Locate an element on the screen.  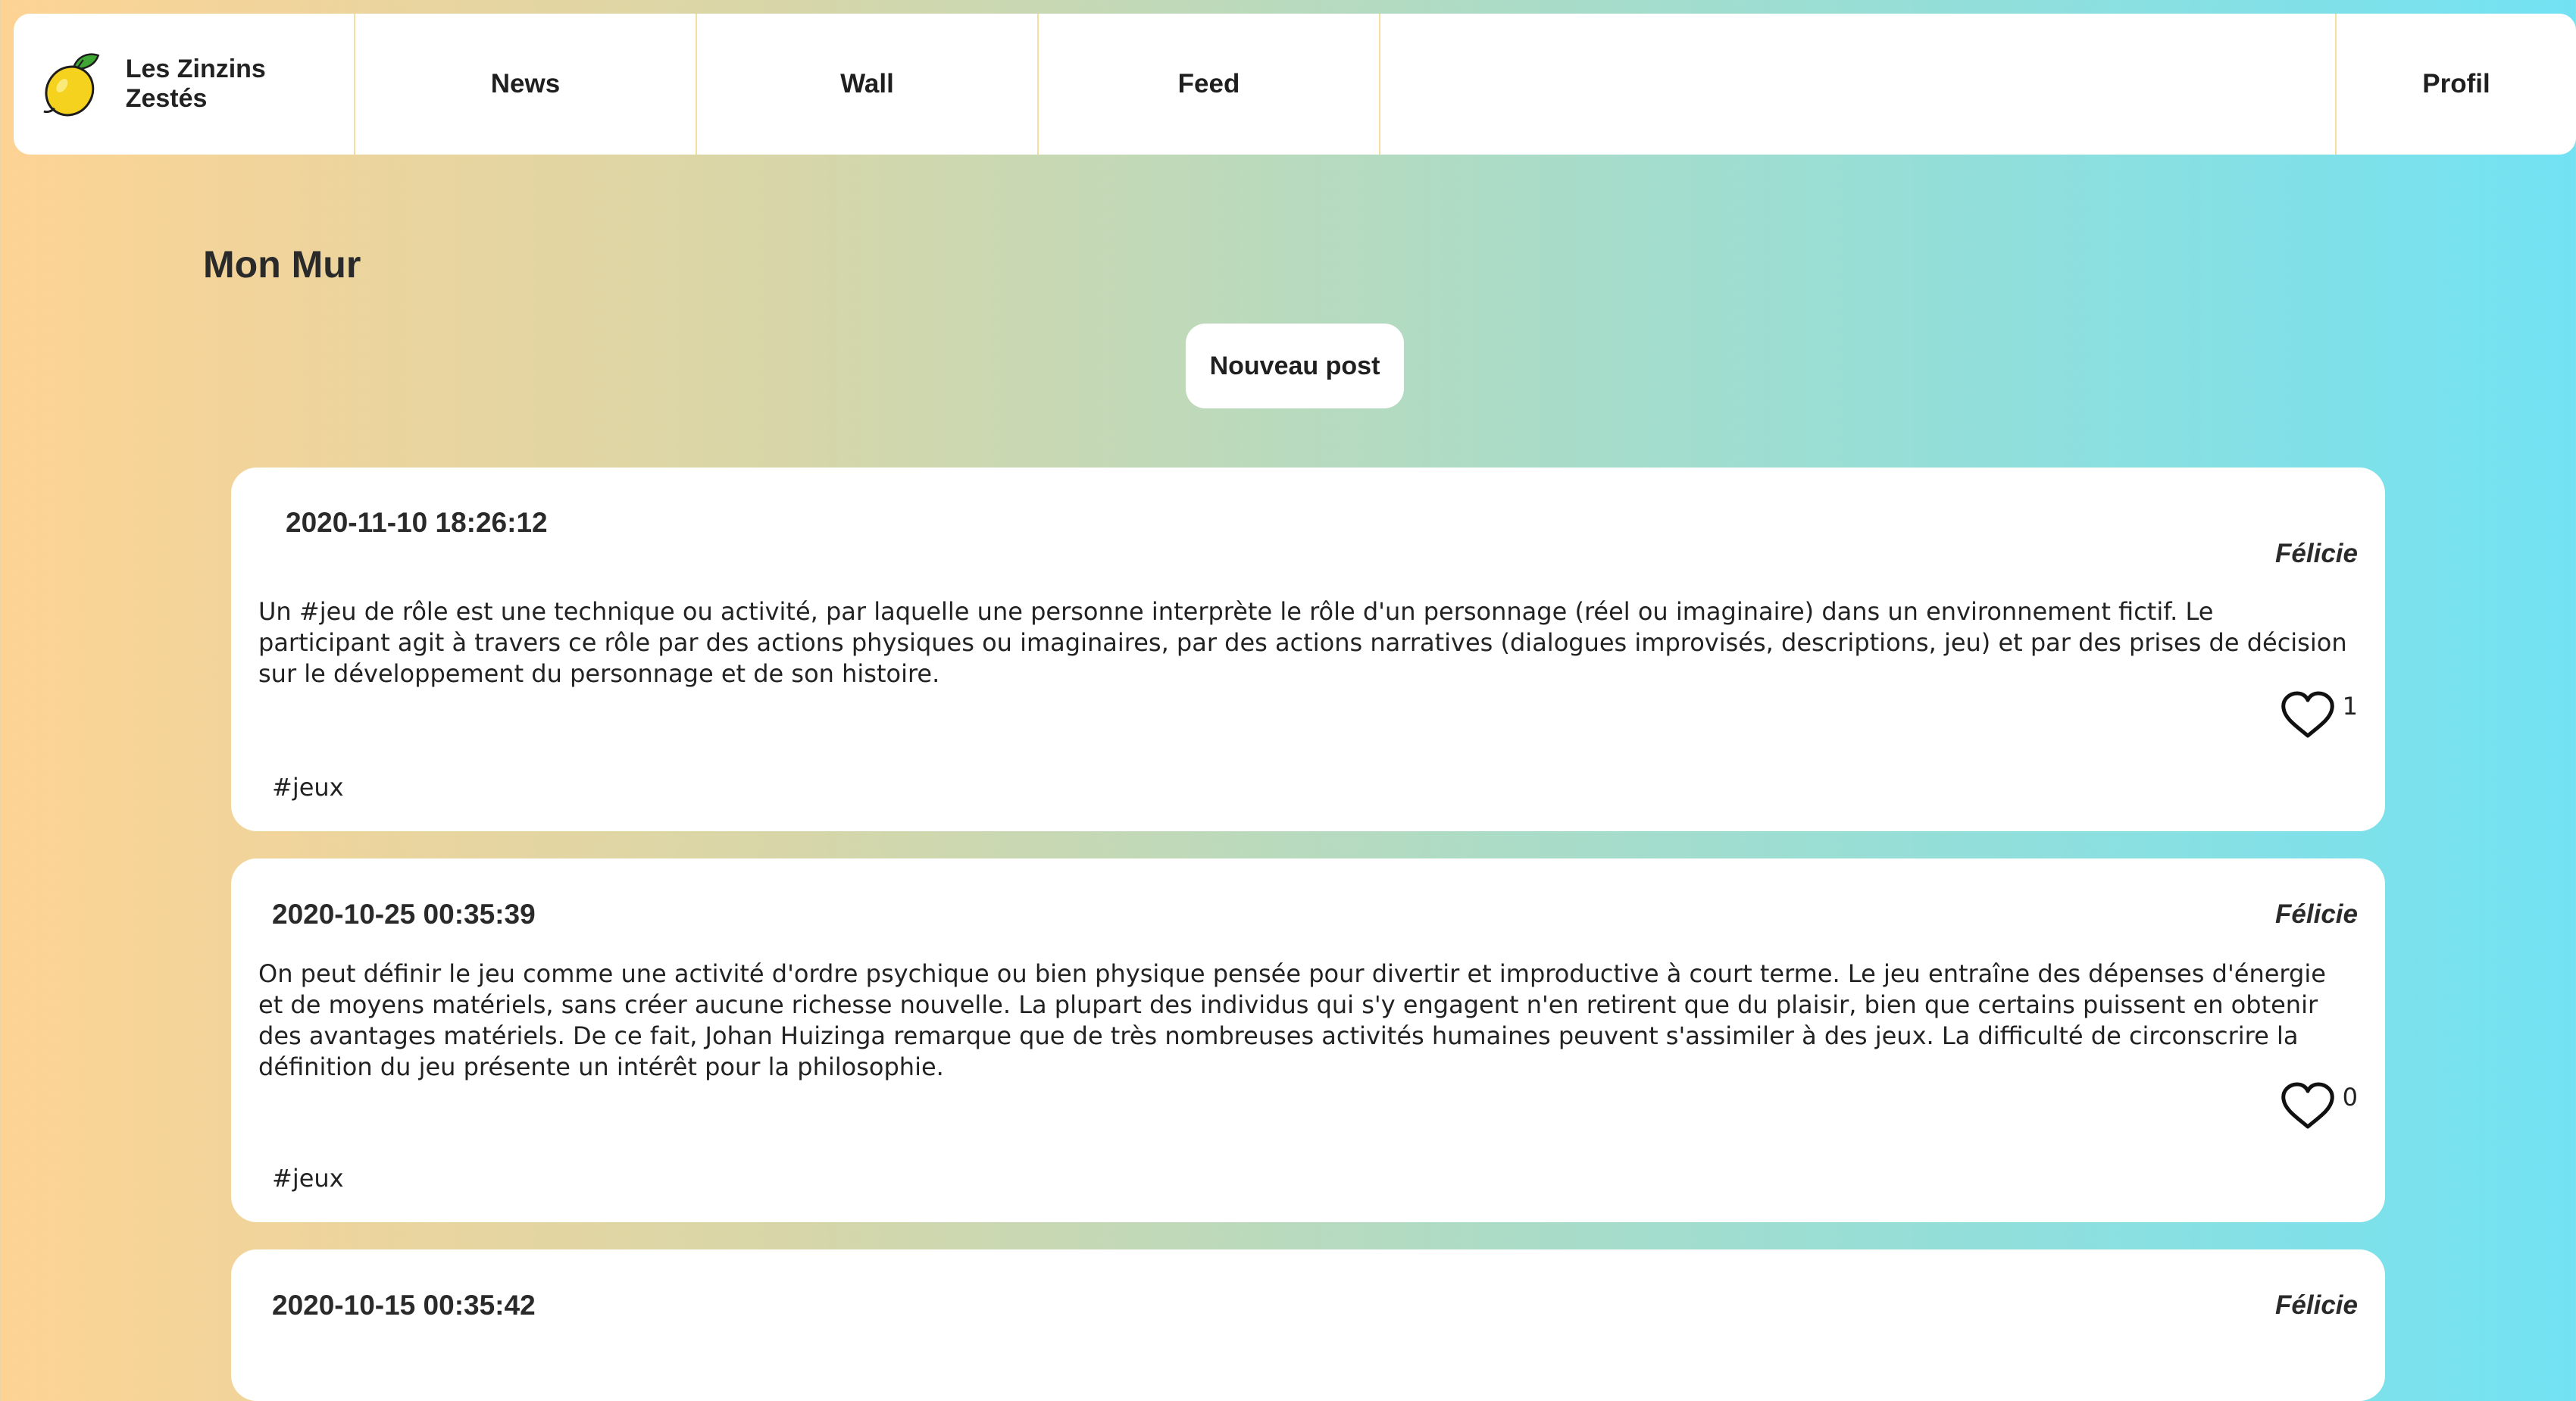
post-date: 2020-11-10 18:26:12 is located at coordinates (417, 522).